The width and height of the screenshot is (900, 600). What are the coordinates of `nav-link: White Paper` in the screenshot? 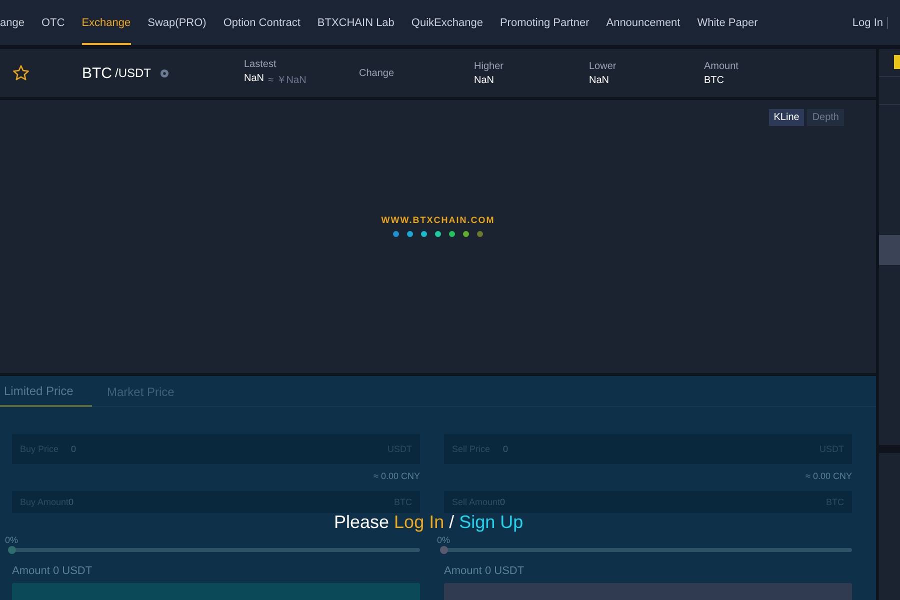 It's located at (727, 22).